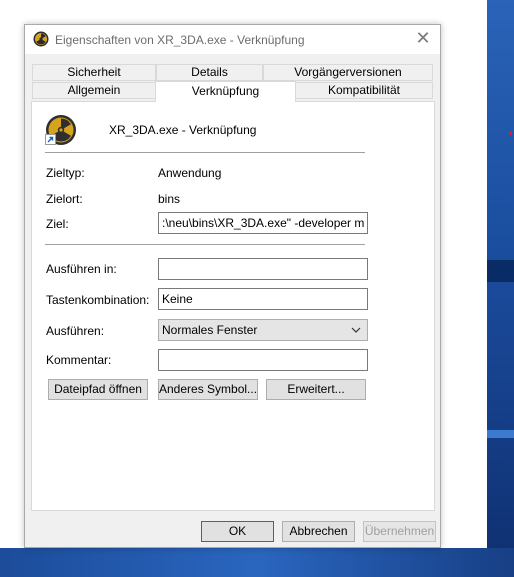 Image resolution: width=514 pixels, height=577 pixels. I want to click on start-in-input, so click(263, 269).